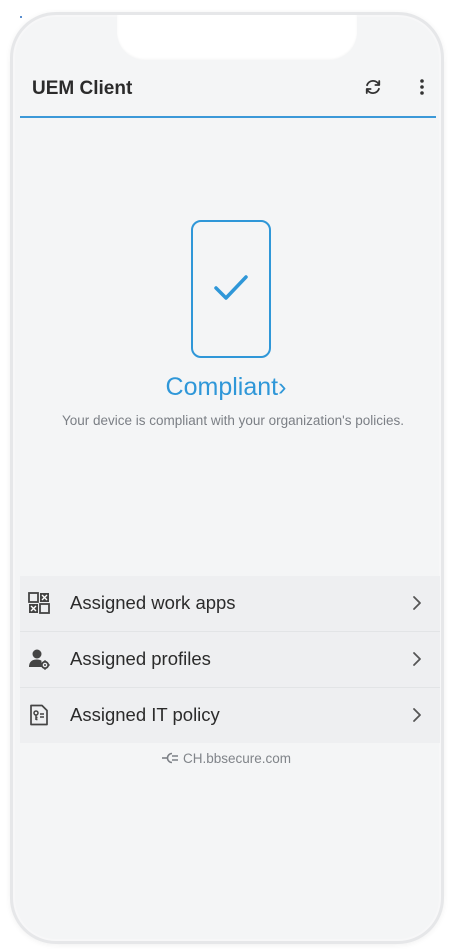  Describe the element at coordinates (169, 758) in the screenshot. I see `connection-plug-icon` at that location.